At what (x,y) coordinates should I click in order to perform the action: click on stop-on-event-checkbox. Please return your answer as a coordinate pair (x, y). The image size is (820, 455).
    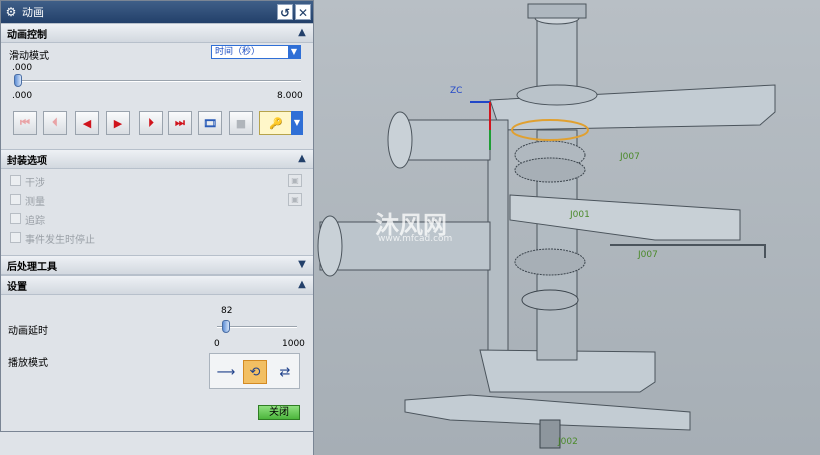
    Looking at the image, I should click on (15, 237).